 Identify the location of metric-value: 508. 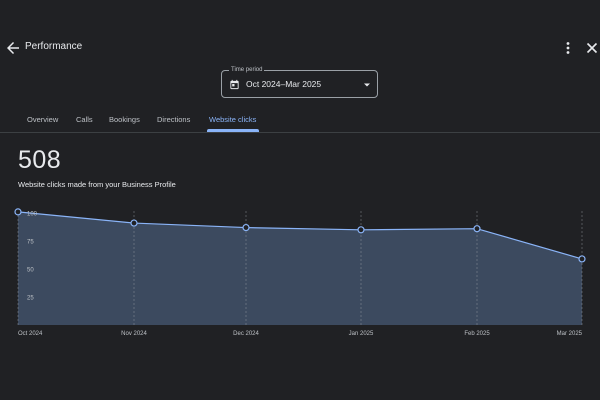
(40, 160).